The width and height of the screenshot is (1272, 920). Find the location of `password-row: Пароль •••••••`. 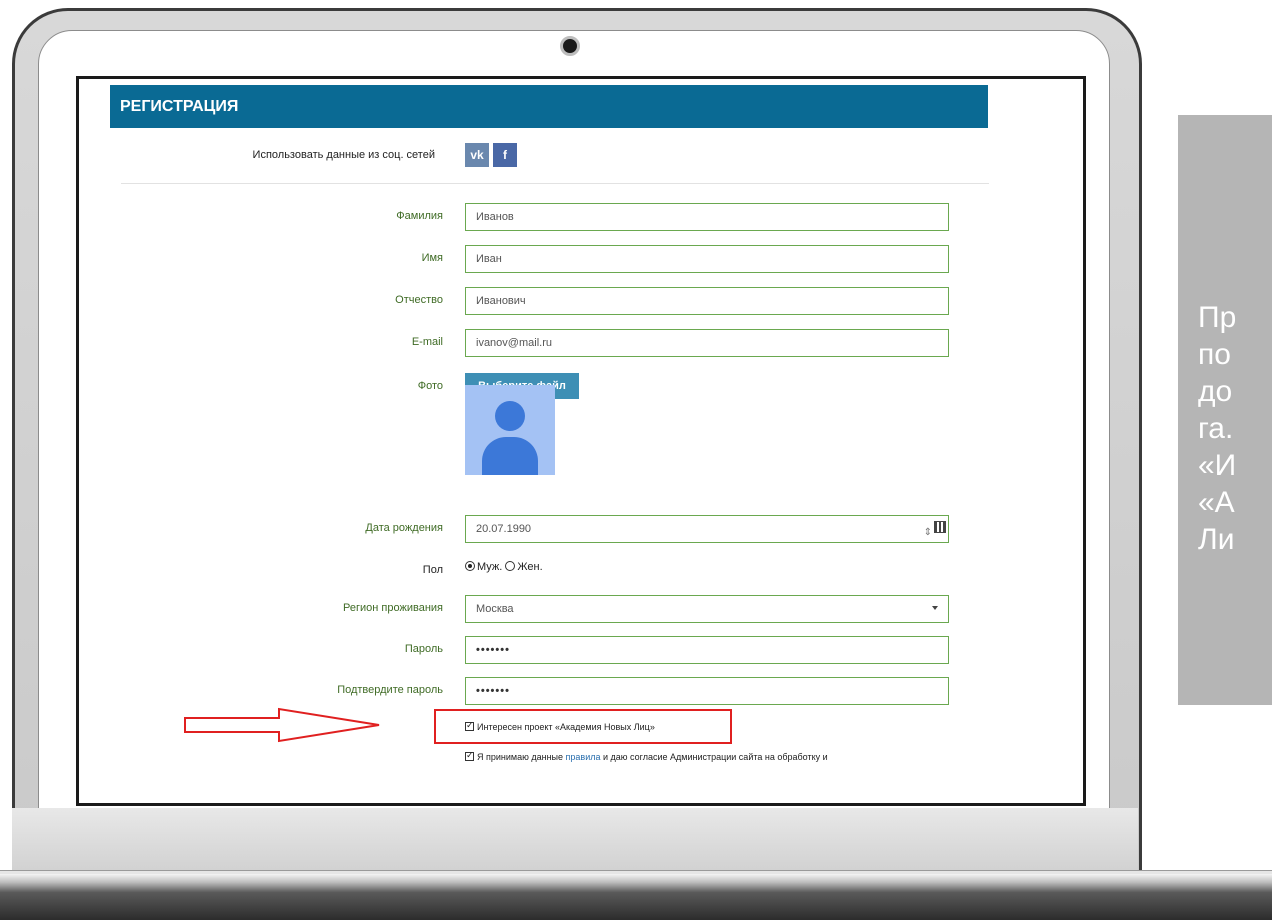

password-row: Пароль ••••••• is located at coordinates (581, 651).